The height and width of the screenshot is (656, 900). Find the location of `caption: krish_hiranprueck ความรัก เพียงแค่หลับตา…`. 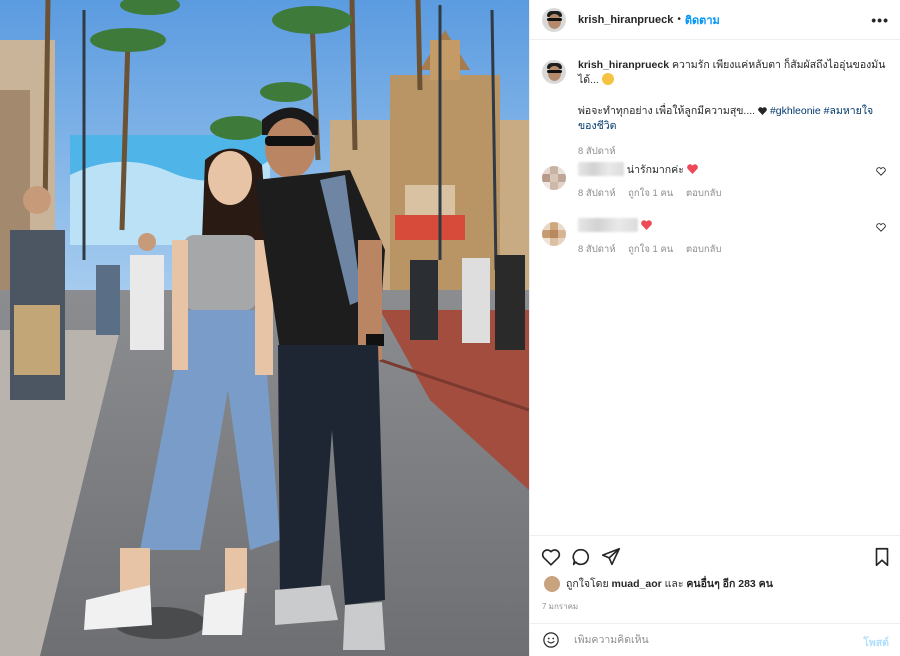

caption: krish_hiranprueck ความรัก เพียงแค่หลับตา… is located at coordinates (717, 108).